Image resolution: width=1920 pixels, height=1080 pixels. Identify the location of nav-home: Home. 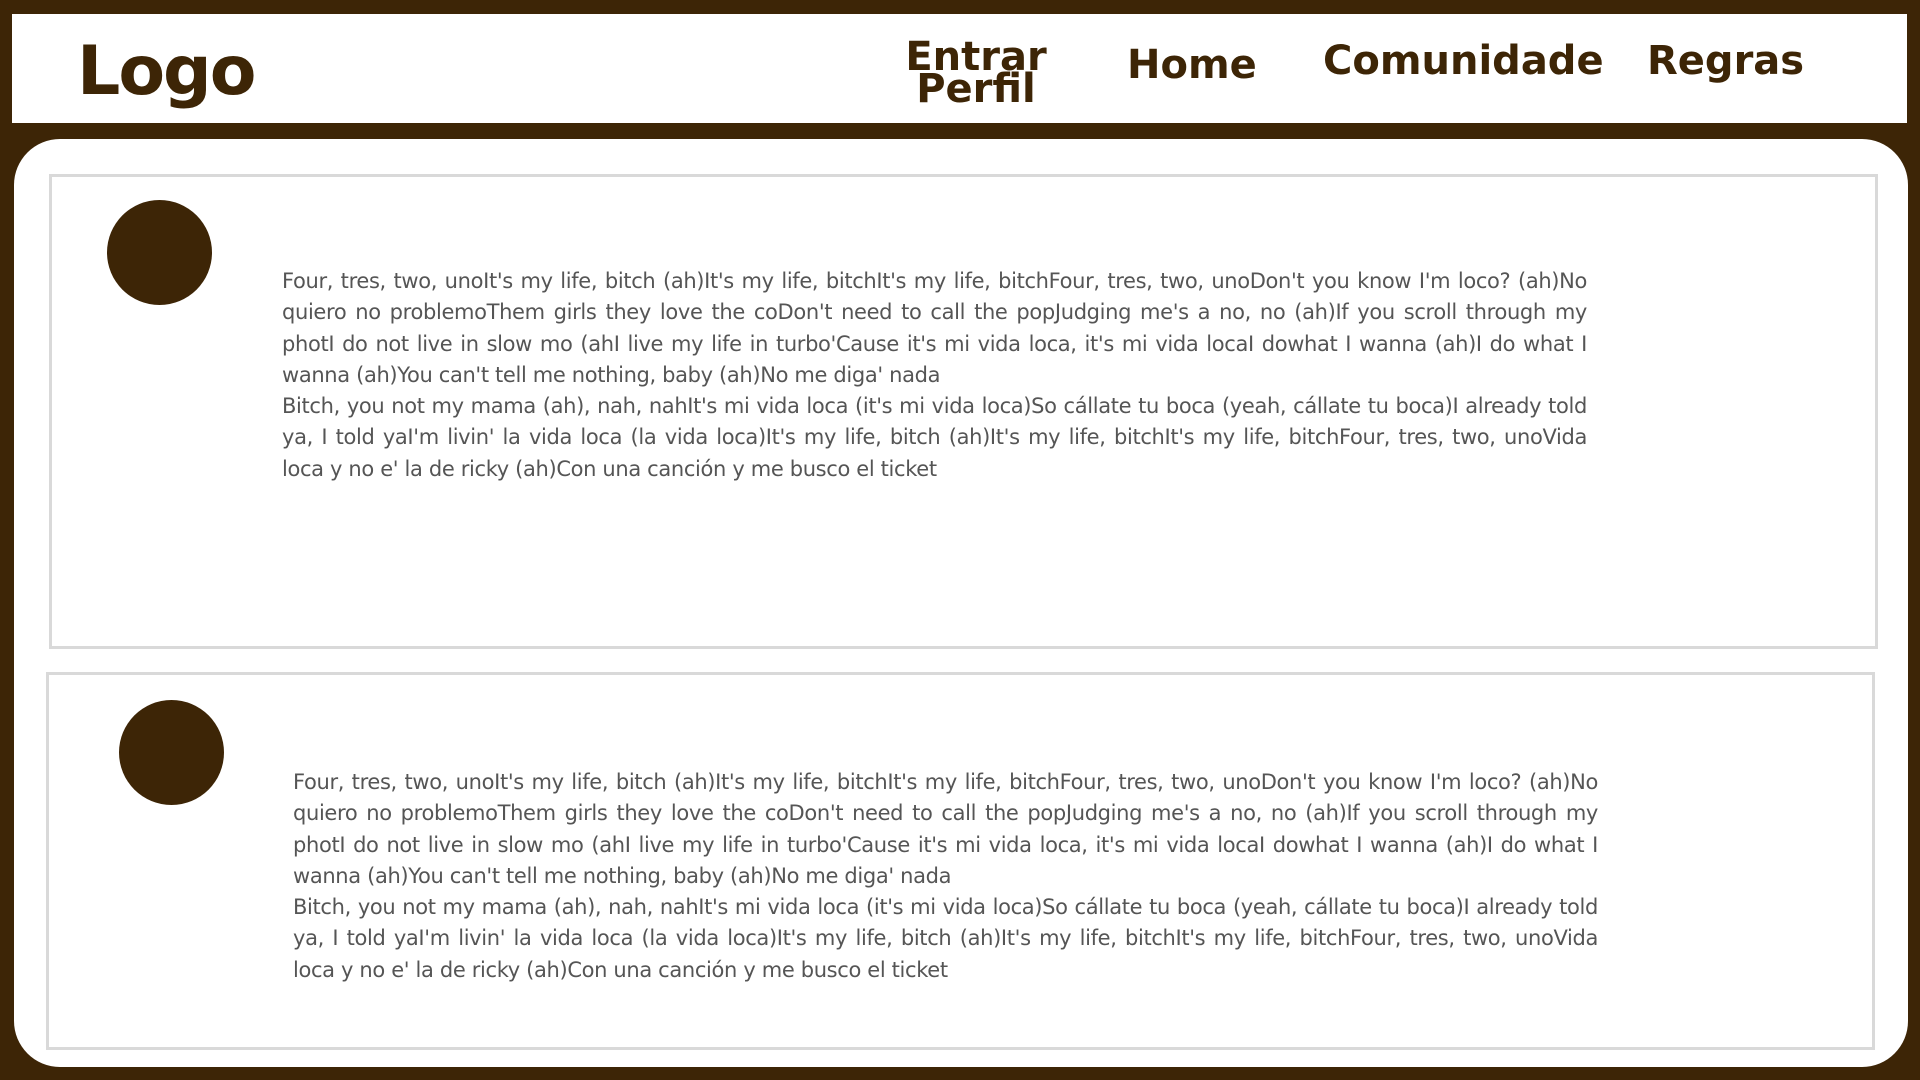
(1192, 65).